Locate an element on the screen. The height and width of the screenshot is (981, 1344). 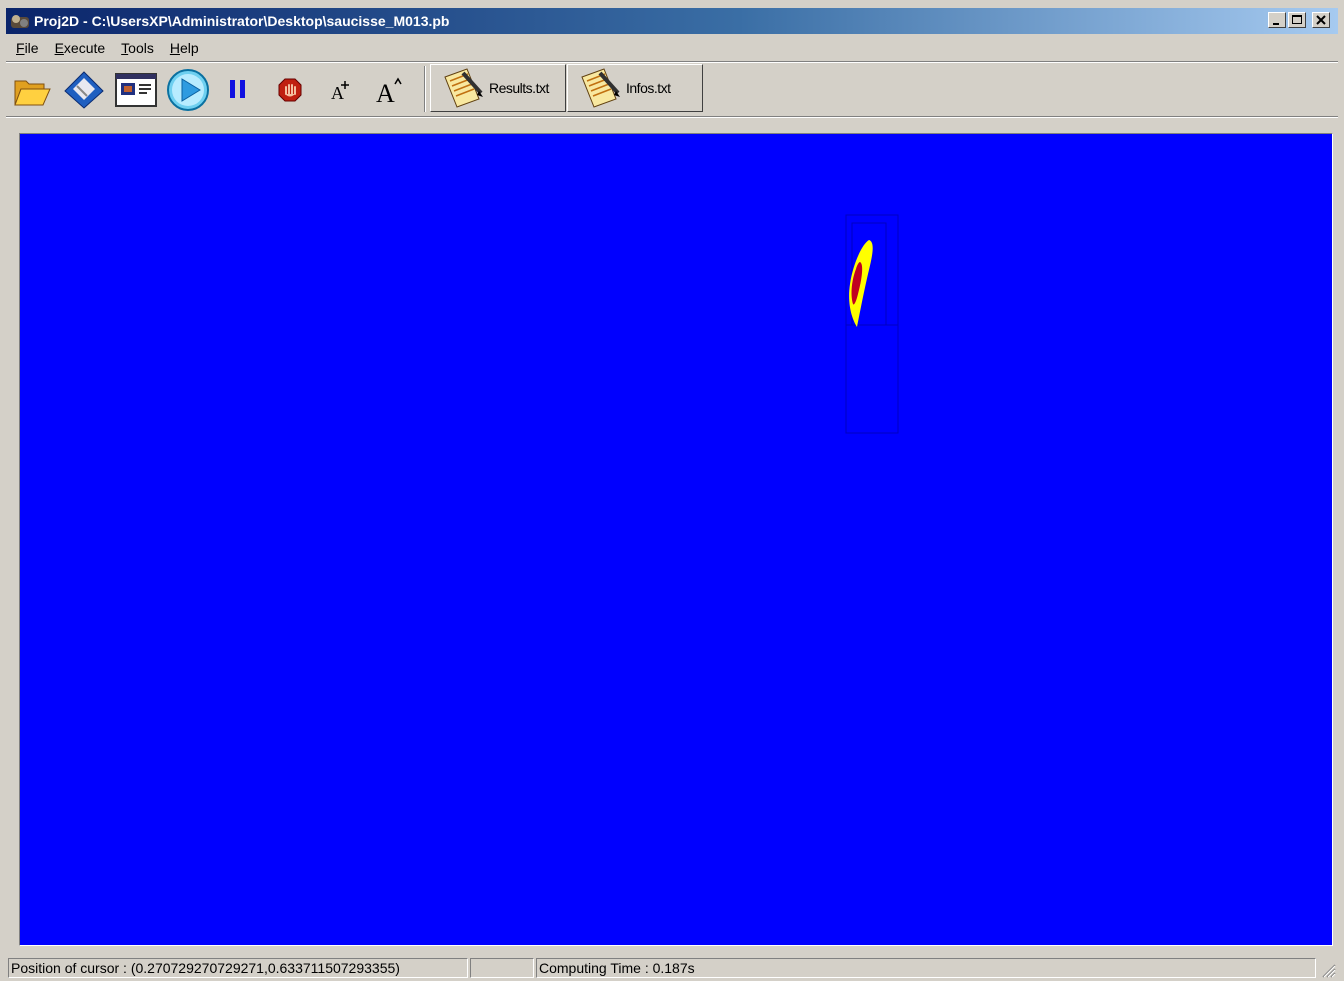
minimize-icon is located at coordinates (1276, 24).